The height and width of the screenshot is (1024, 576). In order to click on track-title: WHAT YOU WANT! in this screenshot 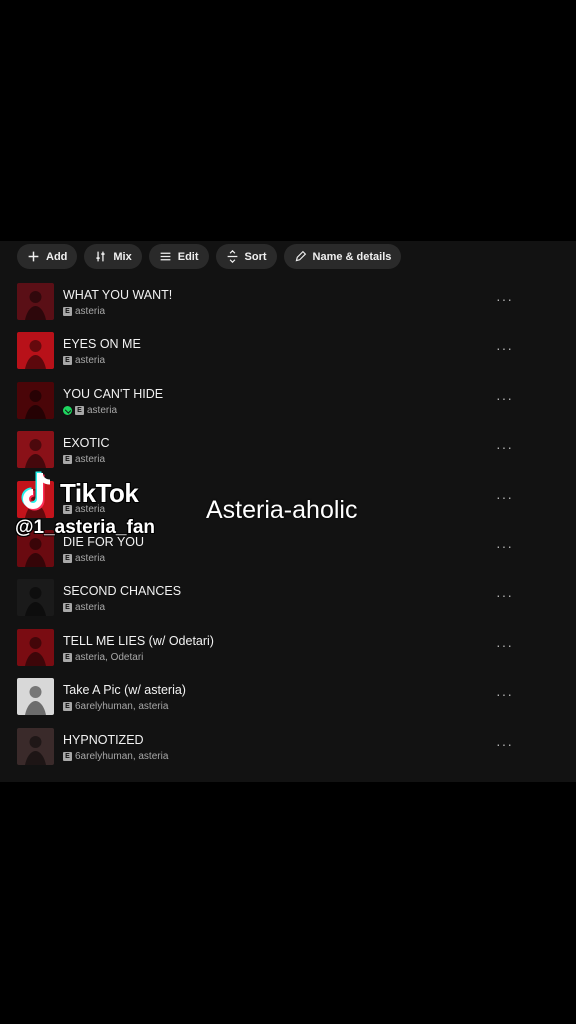, I will do `click(118, 295)`.